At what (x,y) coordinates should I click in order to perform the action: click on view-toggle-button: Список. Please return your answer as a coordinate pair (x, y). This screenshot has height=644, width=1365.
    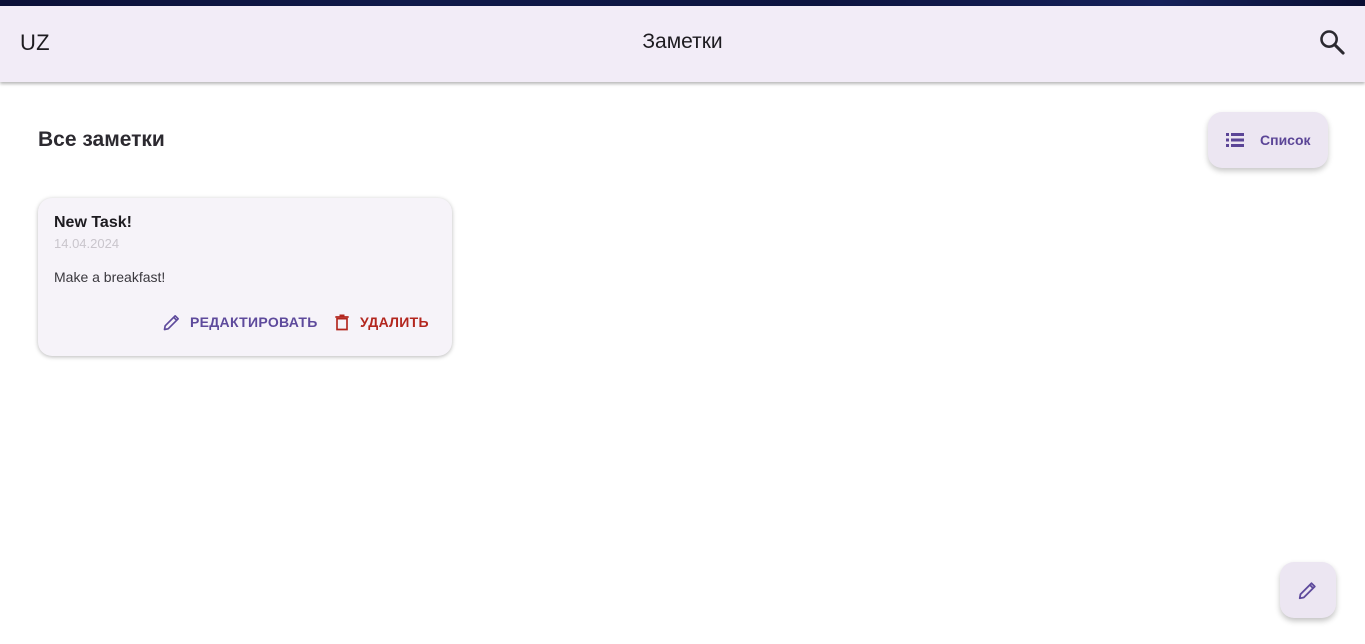
    Looking at the image, I should click on (1268, 140).